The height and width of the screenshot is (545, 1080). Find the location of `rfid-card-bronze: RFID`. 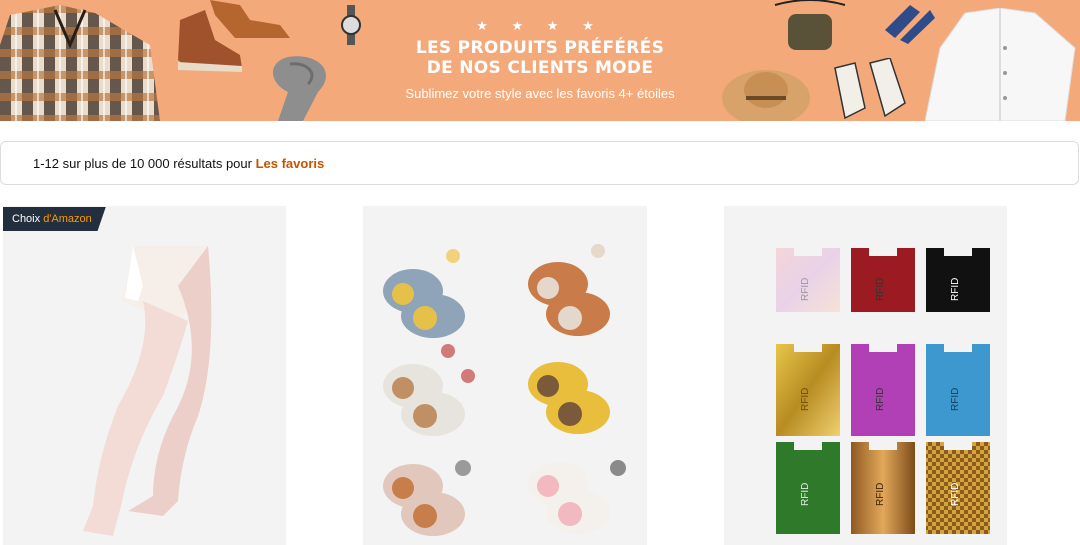

rfid-card-bronze: RFID is located at coordinates (883, 488).